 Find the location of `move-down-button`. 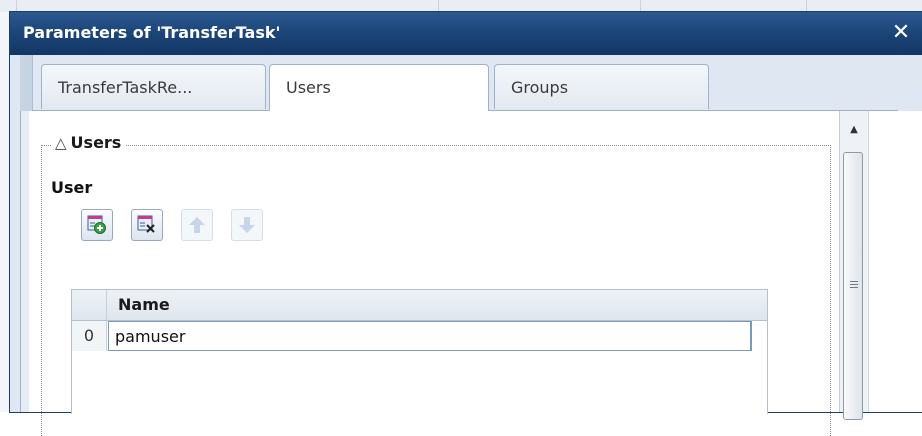

move-down-button is located at coordinates (247, 225).